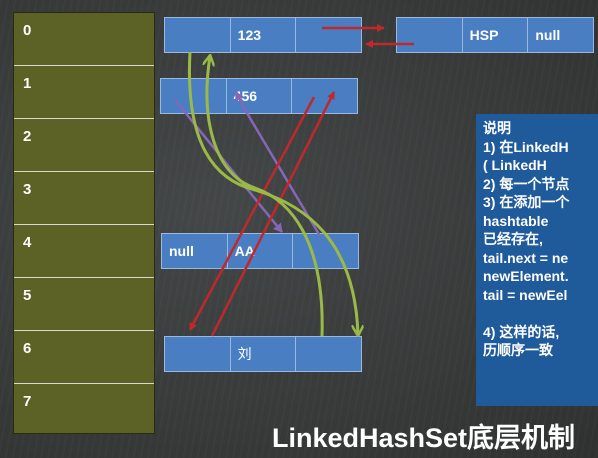 This screenshot has width=598, height=458. Describe the element at coordinates (228, 166) in the screenshot. I see `next-arrow-456-to-aa` at that location.